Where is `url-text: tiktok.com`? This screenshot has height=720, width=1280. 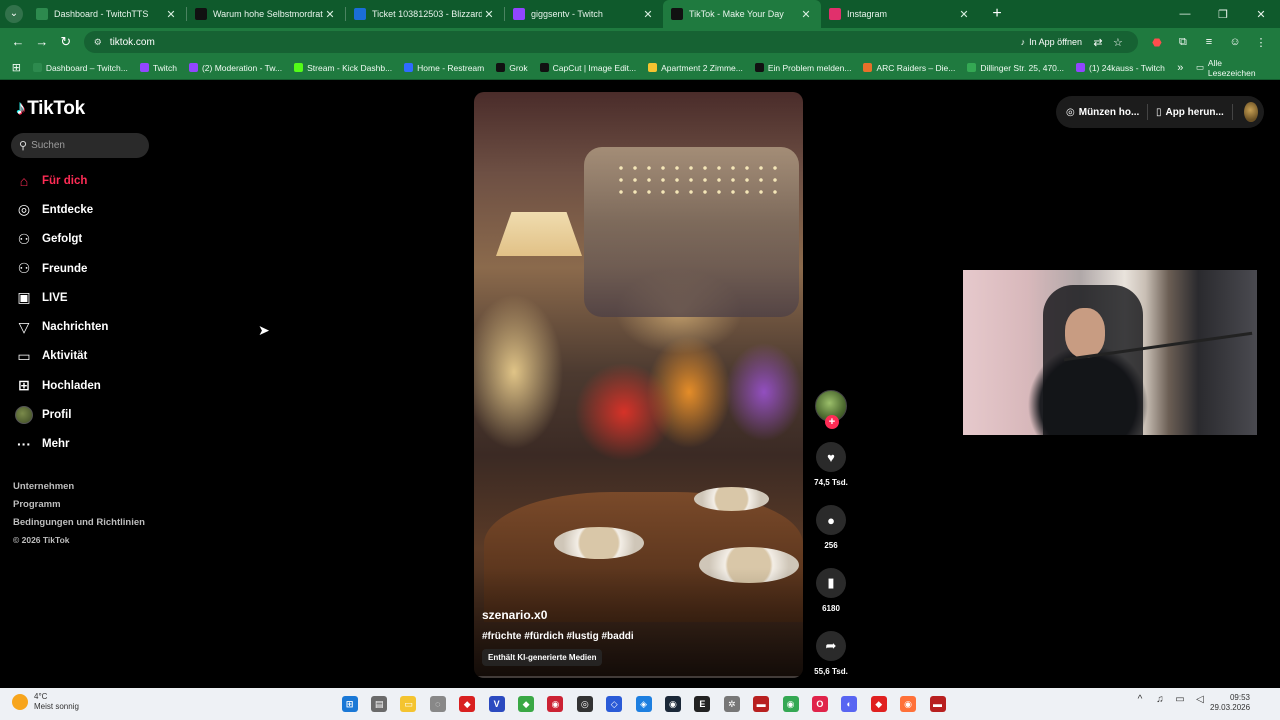 url-text: tiktok.com is located at coordinates (562, 42).